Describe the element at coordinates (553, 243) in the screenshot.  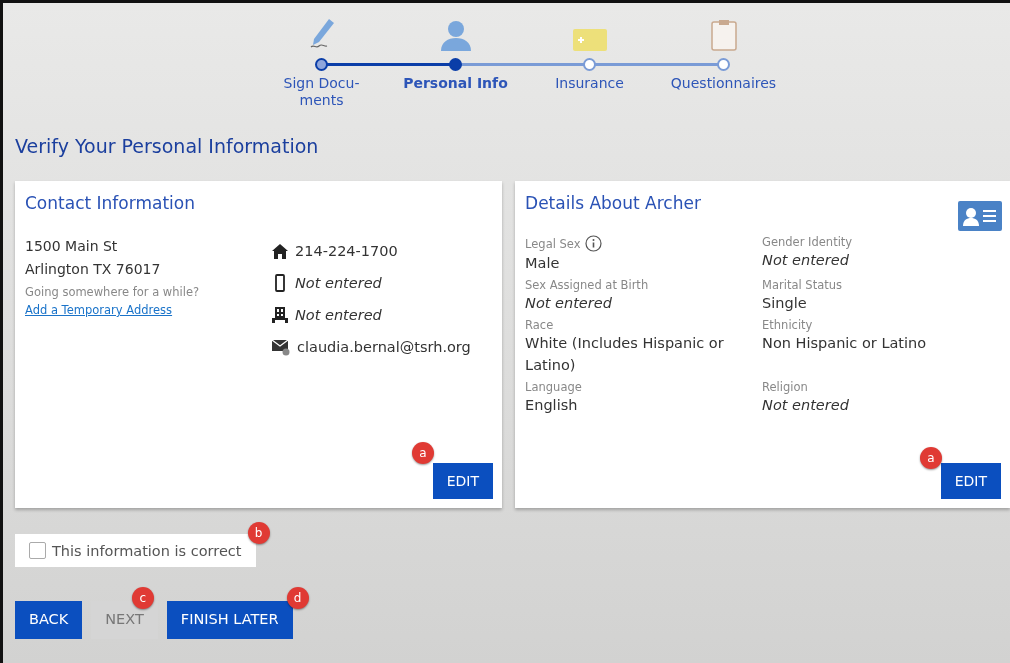
I see `field-label: Legal Sex` at that location.